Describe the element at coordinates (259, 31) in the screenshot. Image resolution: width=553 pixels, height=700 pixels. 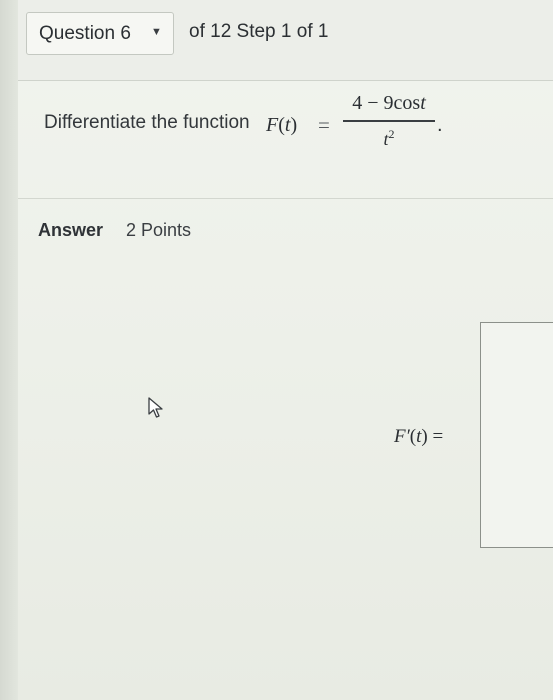
I see `step-info: of 12 Step 1 of 1` at that location.